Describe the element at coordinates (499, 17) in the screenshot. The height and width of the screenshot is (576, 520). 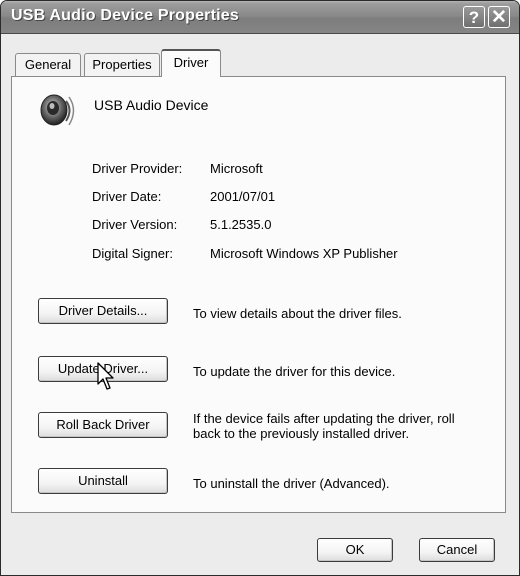
I see `close-button: ✕` at that location.